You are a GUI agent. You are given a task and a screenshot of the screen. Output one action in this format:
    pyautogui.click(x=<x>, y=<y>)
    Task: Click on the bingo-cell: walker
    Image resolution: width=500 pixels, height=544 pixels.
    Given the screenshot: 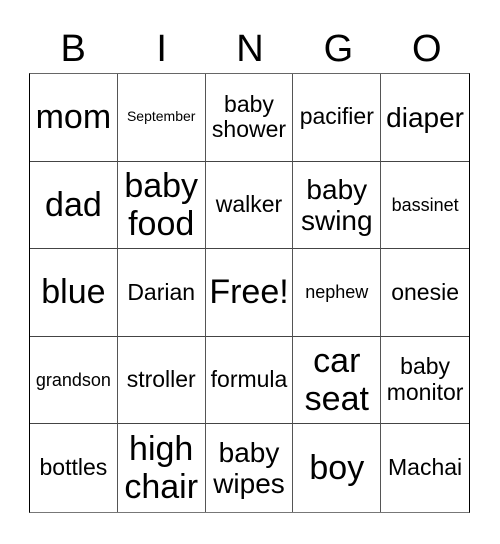 What is the action you would take?
    pyautogui.click(x=249, y=205)
    